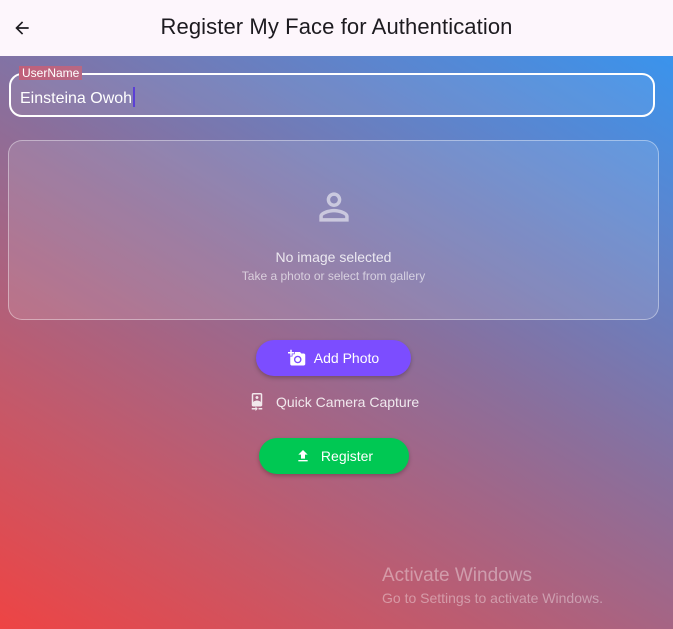 This screenshot has height=629, width=673. What do you see at coordinates (457, 575) in the screenshot?
I see `activate-windows-title: Activate Windows` at bounding box center [457, 575].